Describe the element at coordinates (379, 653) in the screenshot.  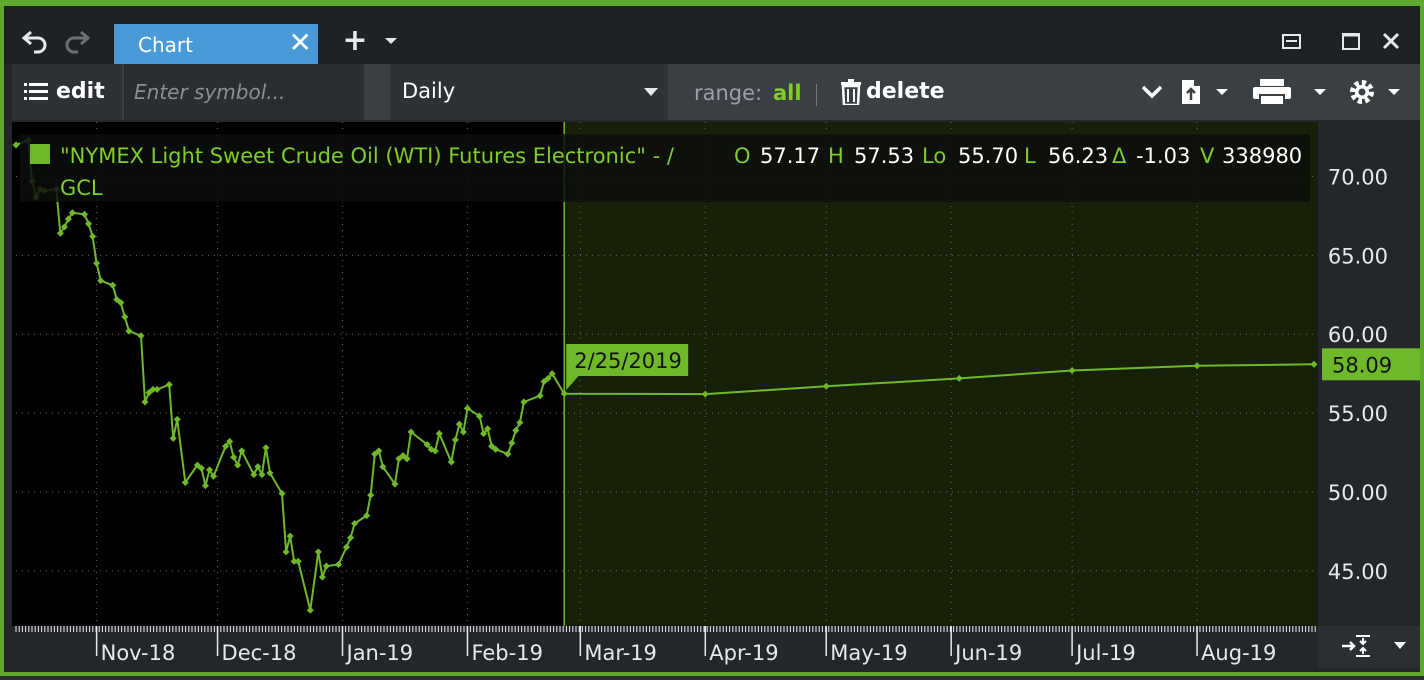
I see `x-tick-label: Jan-19` at that location.